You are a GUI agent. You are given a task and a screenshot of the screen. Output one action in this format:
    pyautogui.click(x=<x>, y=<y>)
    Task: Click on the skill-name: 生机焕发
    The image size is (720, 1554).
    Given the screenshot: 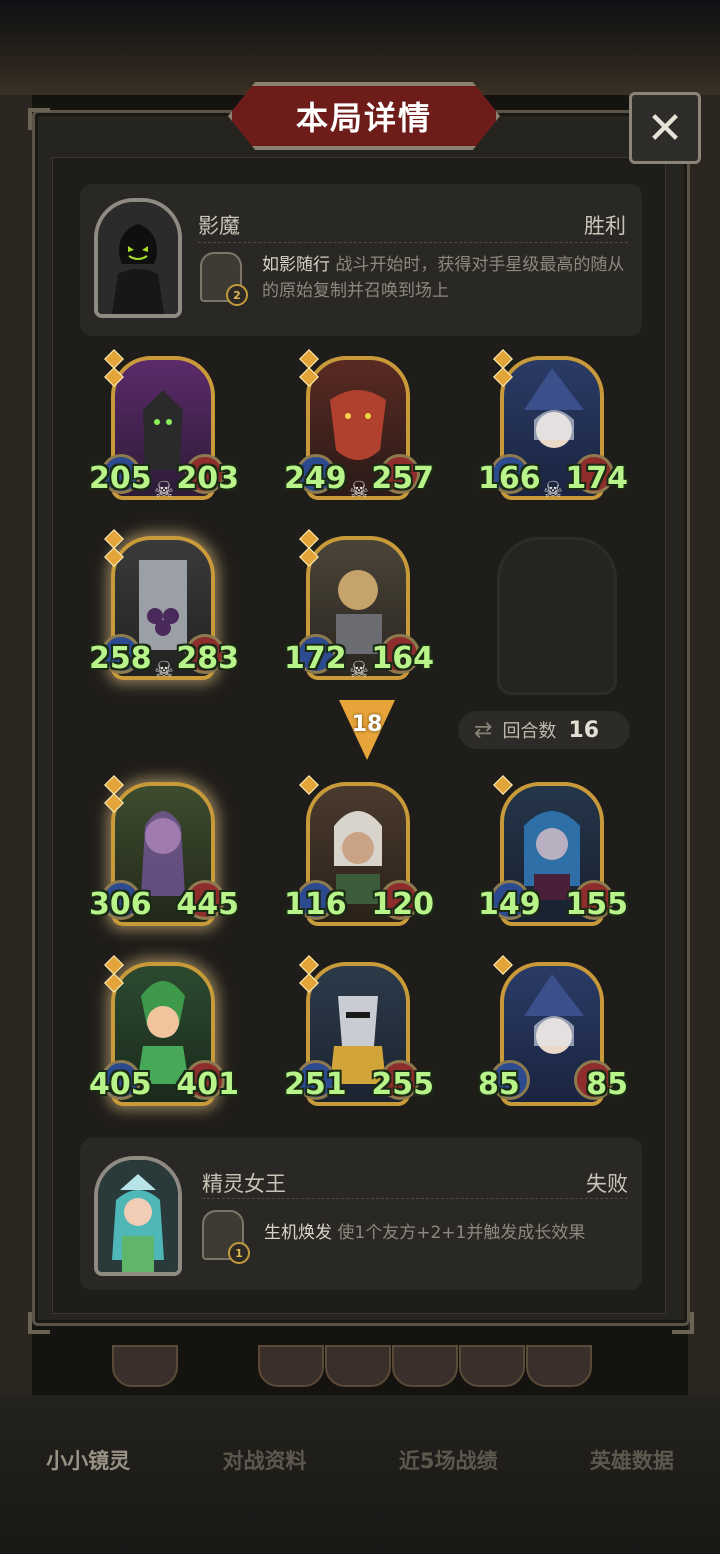 What is the action you would take?
    pyautogui.click(x=298, y=1233)
    